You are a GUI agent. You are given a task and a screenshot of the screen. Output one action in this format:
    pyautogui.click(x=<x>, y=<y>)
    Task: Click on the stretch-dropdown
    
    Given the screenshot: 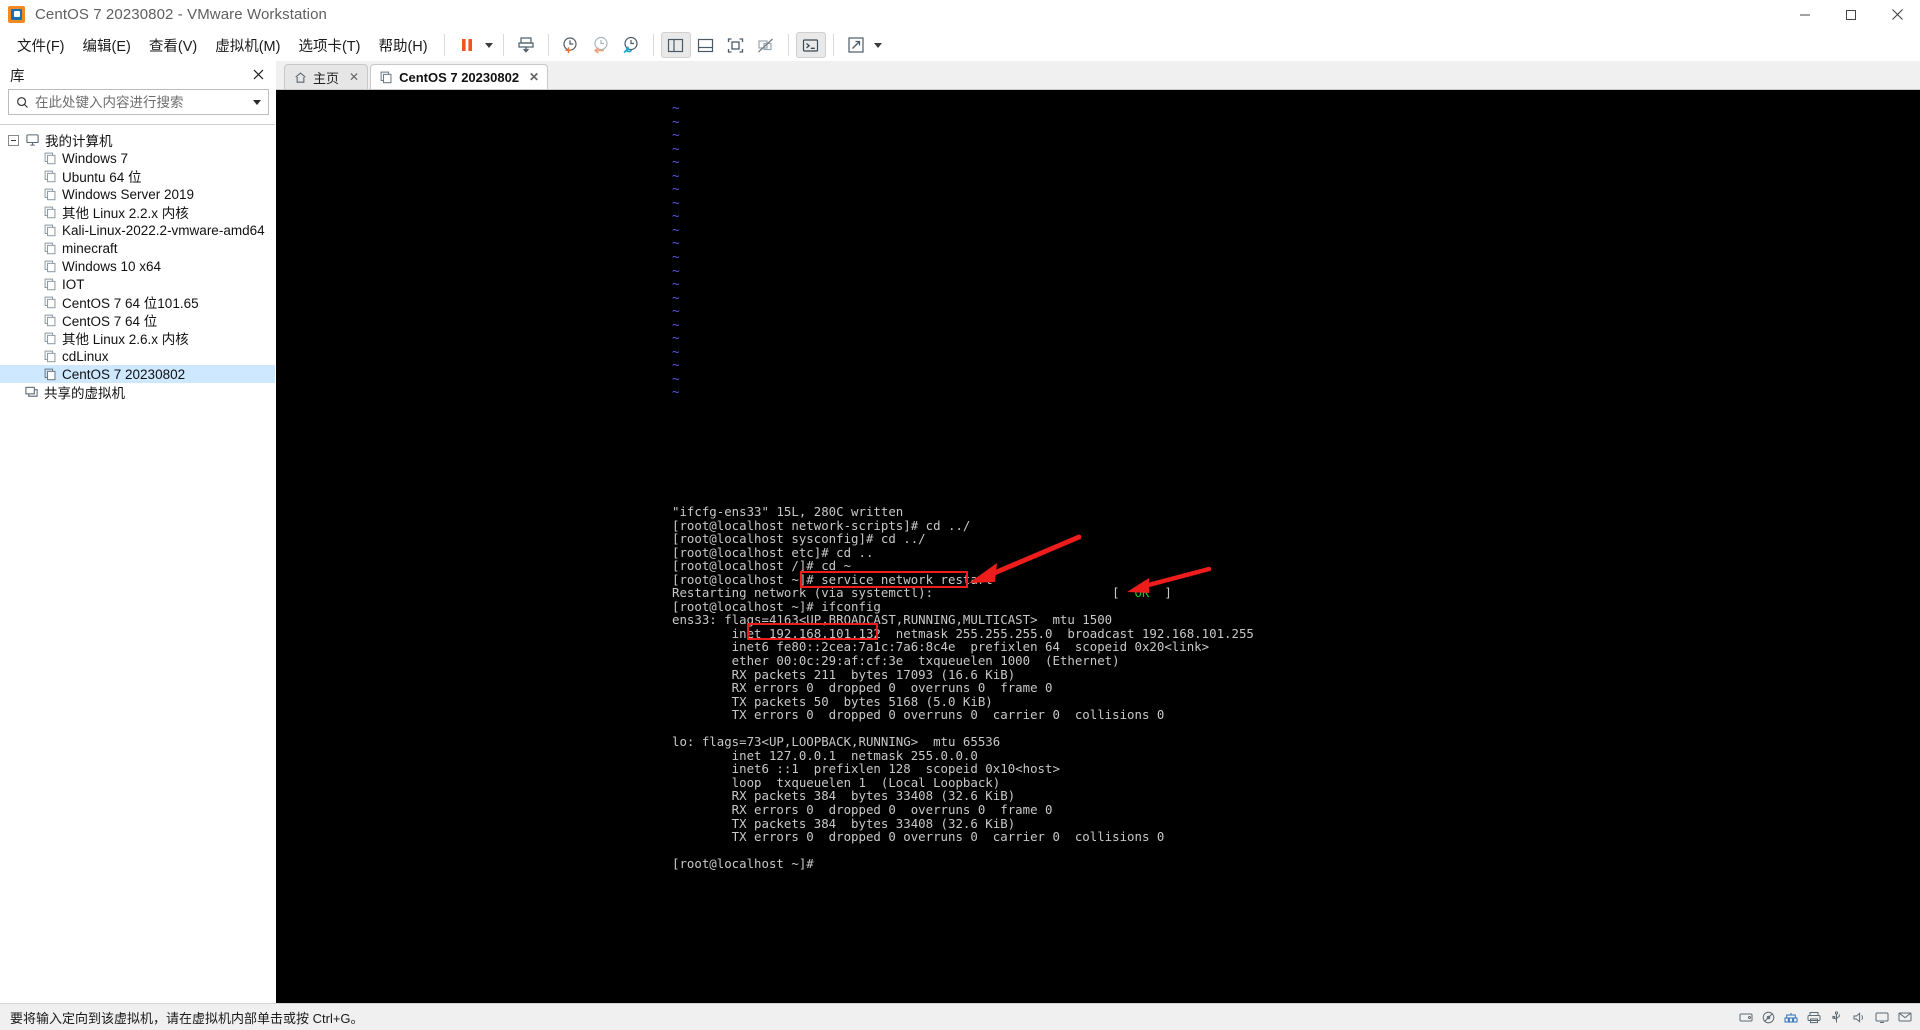 What is the action you would take?
    pyautogui.click(x=878, y=45)
    